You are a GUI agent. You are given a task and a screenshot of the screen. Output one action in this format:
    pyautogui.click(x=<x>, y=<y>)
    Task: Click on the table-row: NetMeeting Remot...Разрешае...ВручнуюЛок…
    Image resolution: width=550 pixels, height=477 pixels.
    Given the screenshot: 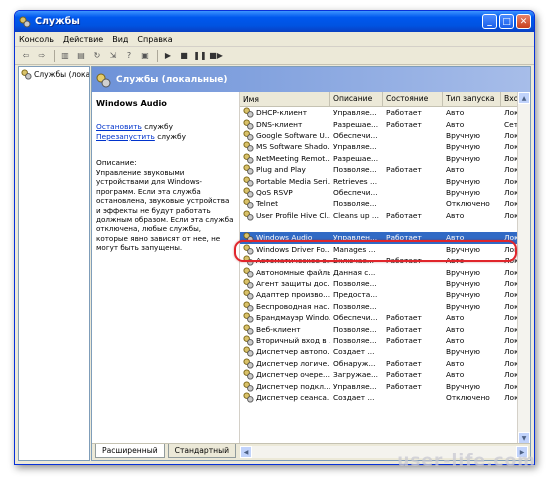 What is the action you would take?
    pyautogui.click(x=385, y=158)
    